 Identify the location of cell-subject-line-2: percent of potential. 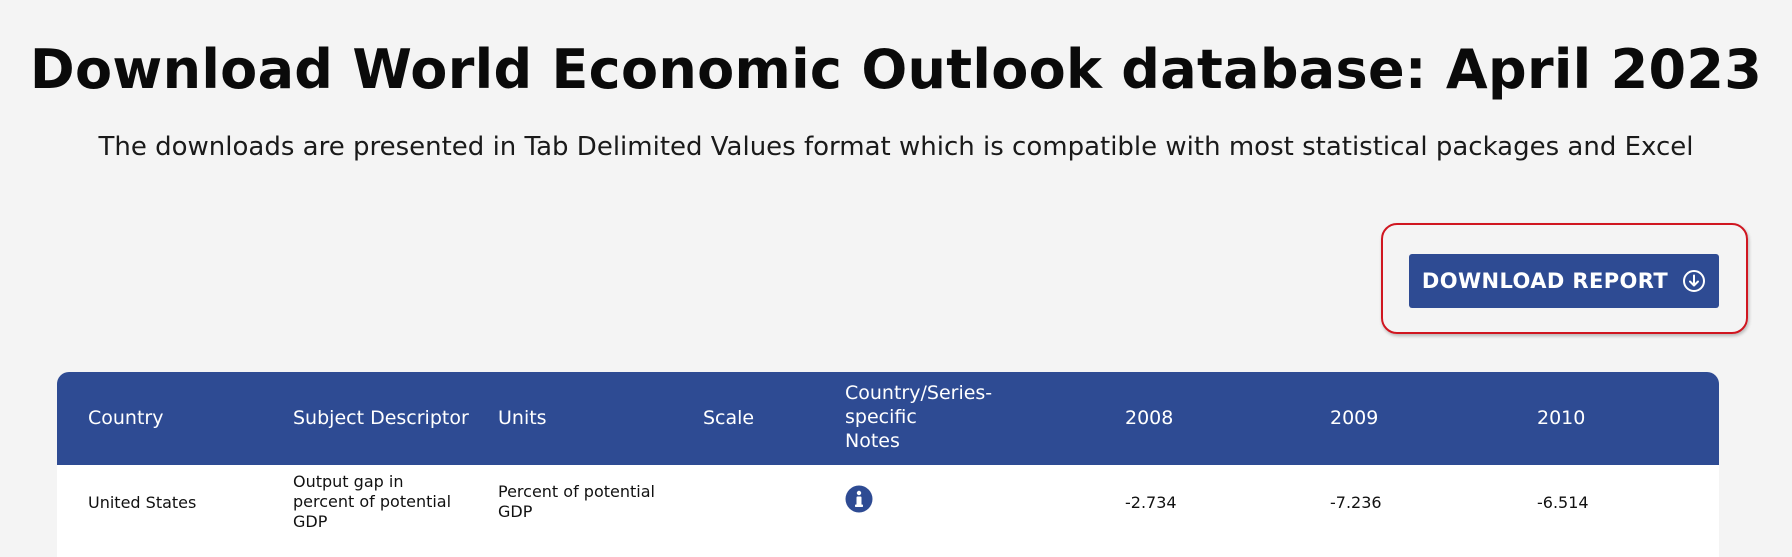
(372, 501).